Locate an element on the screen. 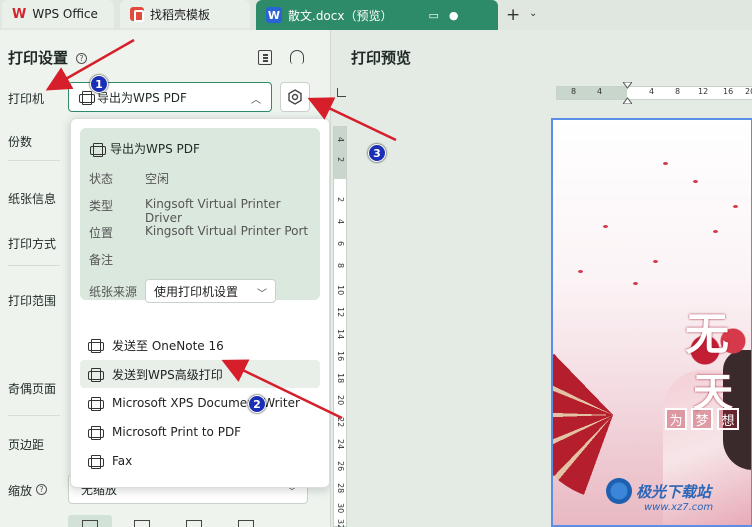 Image resolution: width=752 pixels, height=527 pixels. new-tab-button: + is located at coordinates (513, 15).